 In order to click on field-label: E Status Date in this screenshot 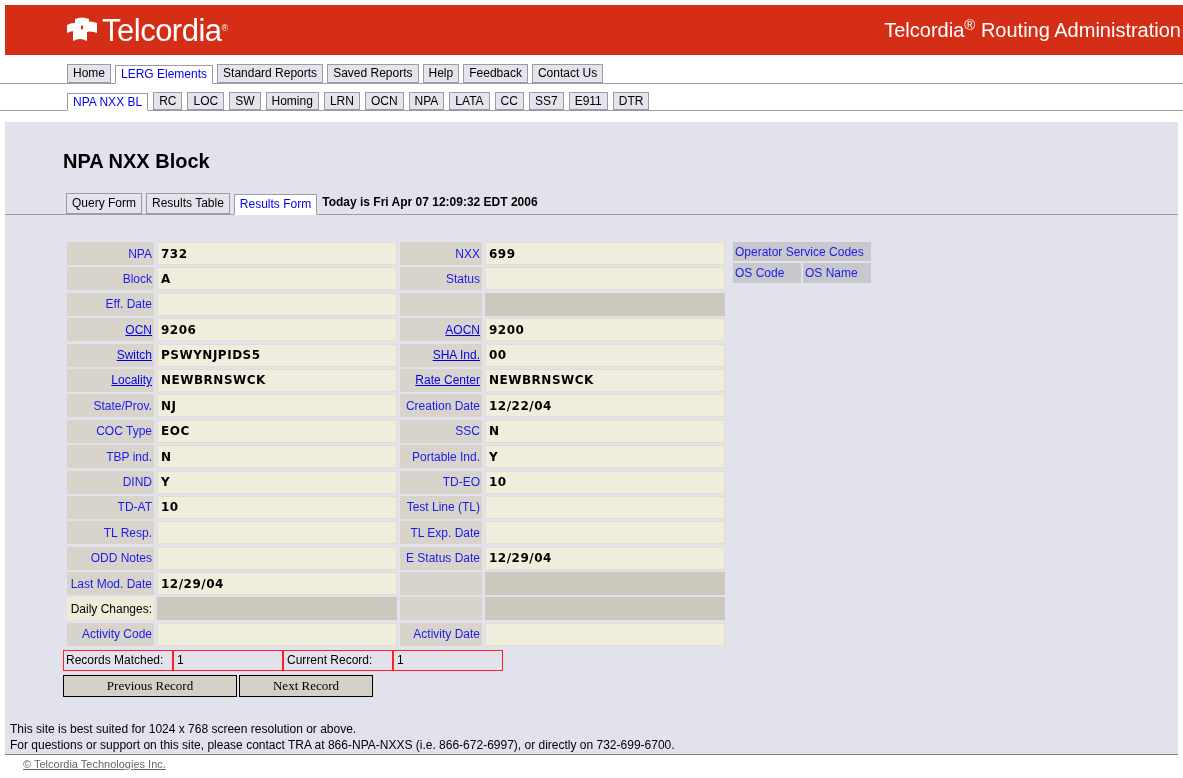, I will do `click(441, 558)`.